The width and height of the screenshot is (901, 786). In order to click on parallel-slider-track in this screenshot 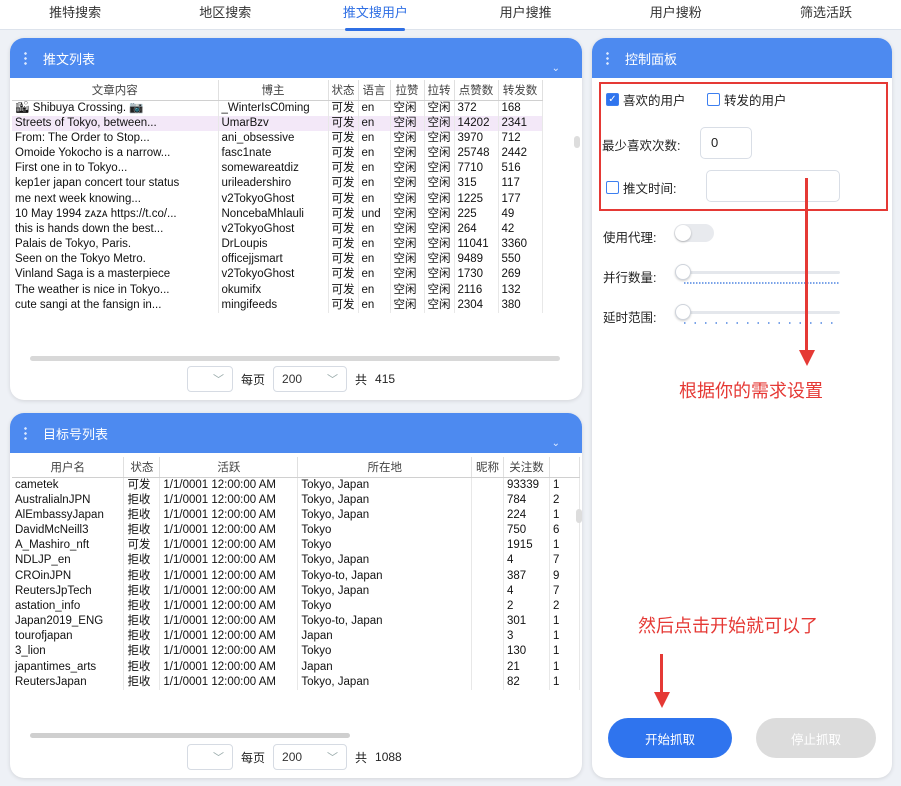, I will do `click(759, 272)`.